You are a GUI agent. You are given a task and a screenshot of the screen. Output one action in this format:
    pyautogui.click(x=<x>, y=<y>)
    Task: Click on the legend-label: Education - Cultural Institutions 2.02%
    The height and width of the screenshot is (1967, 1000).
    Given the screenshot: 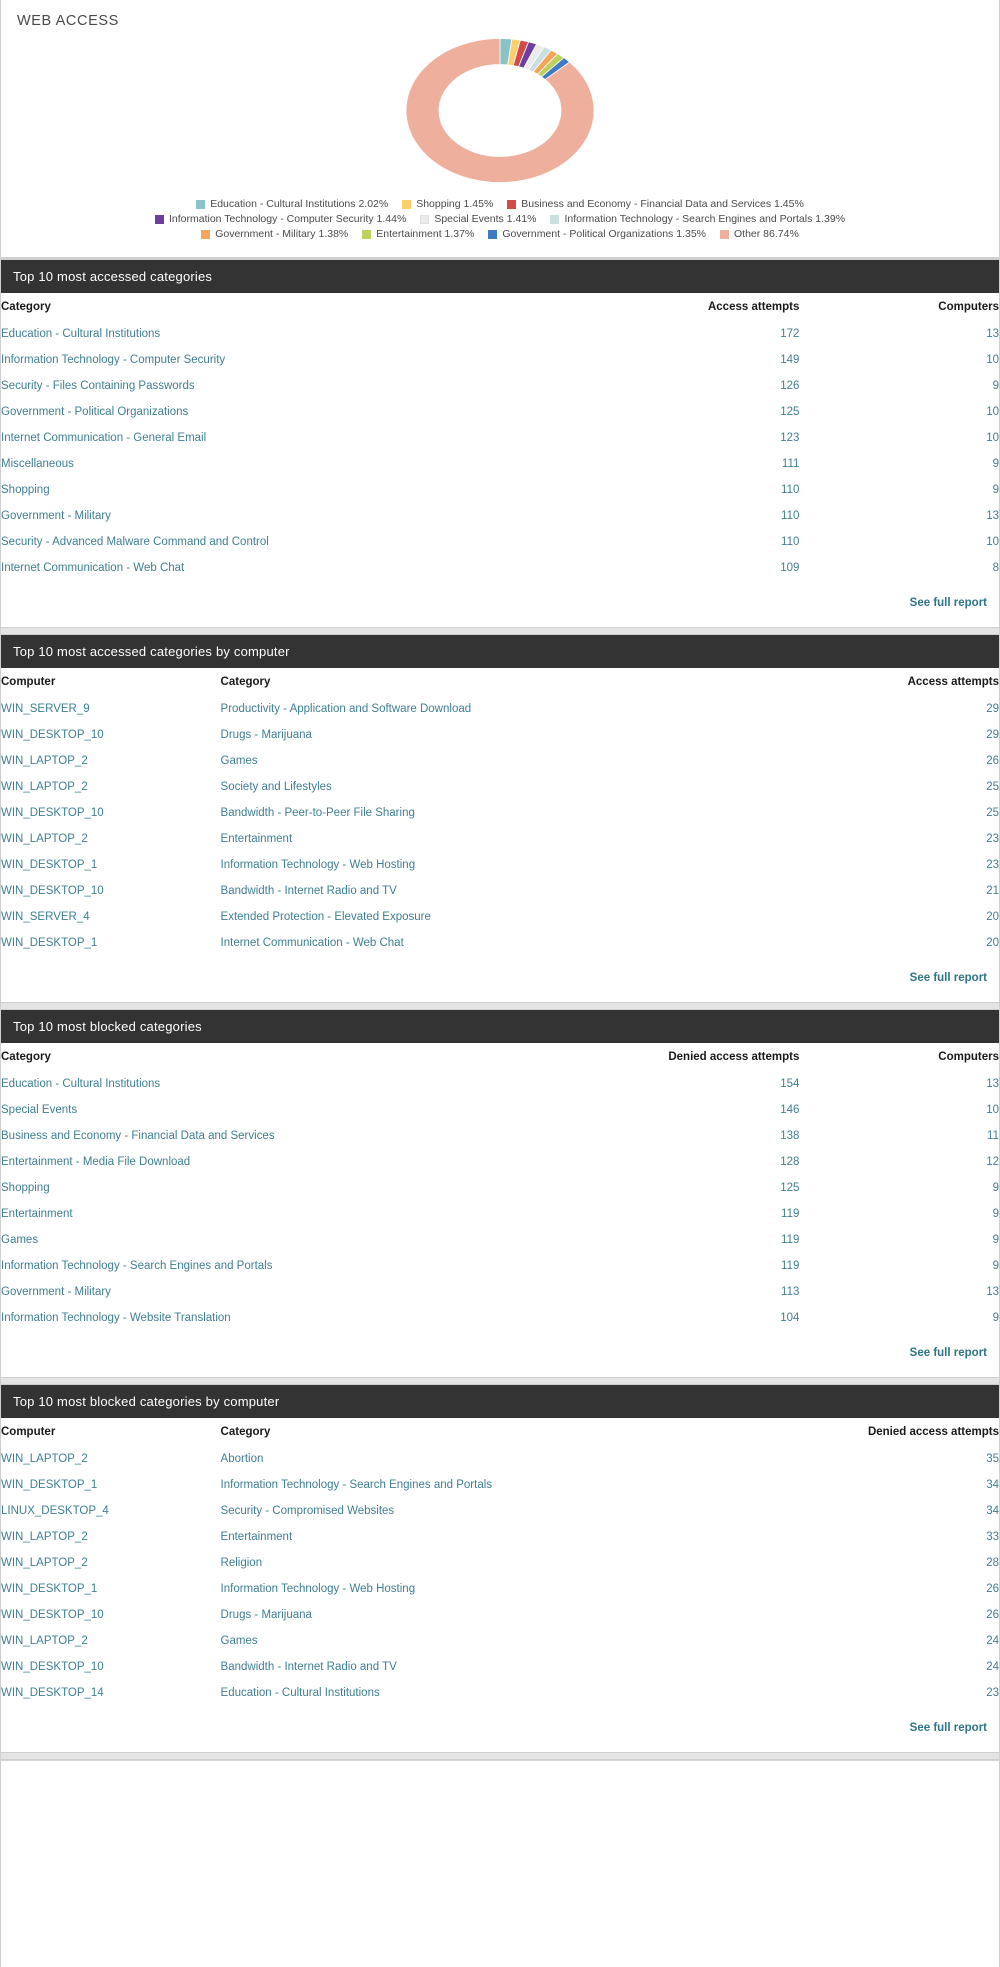 What is the action you would take?
    pyautogui.click(x=299, y=204)
    